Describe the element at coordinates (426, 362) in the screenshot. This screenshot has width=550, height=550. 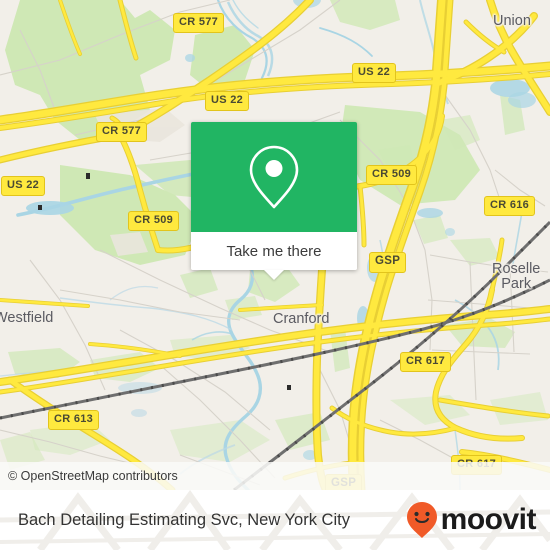
I see `road-shield-cr617-north: CR 617` at that location.